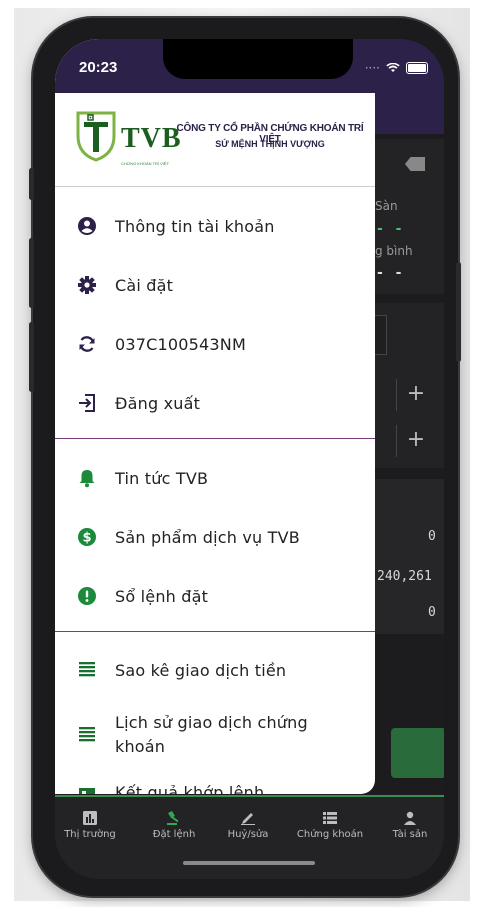  What do you see at coordinates (372, 68) in the screenshot?
I see `signal-icon: ····` at bounding box center [372, 68].